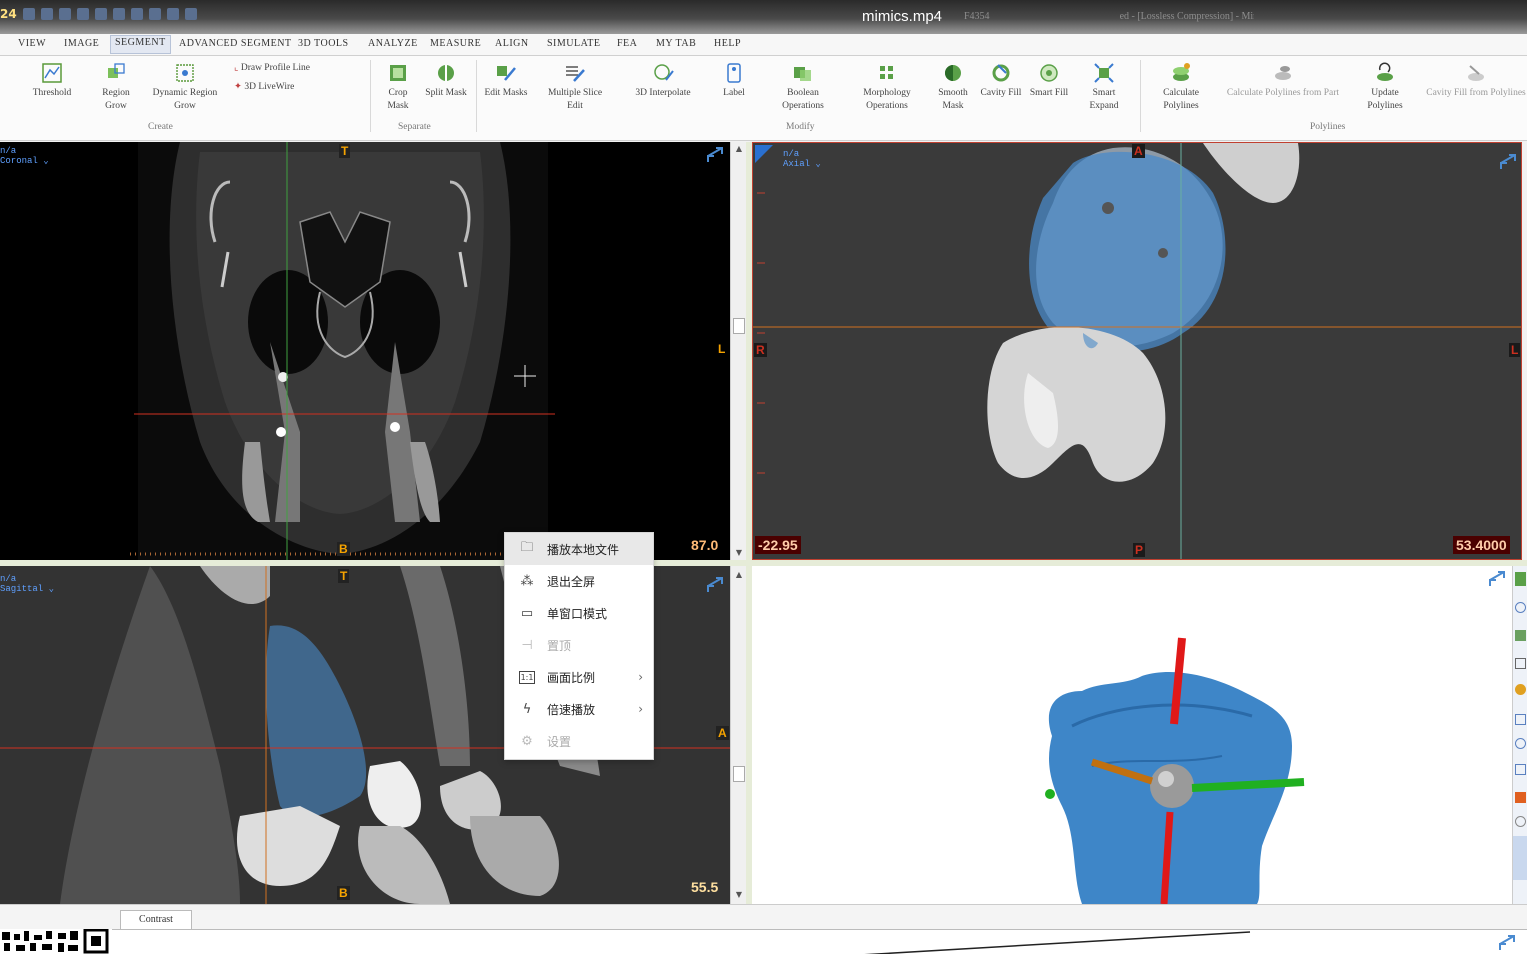  What do you see at coordinates (8, 14) in the screenshot?
I see `counter-label: 24` at bounding box center [8, 14].